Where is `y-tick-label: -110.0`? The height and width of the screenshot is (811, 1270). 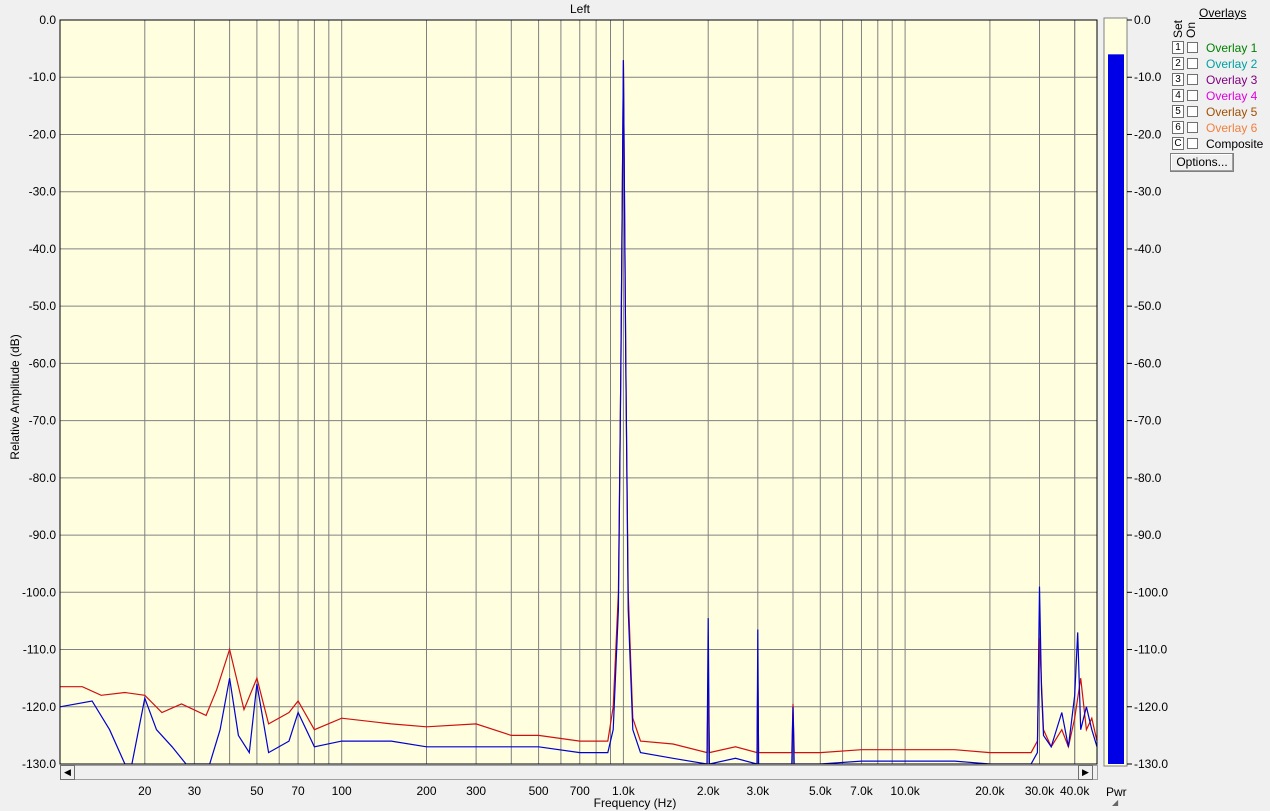 y-tick-label: -110.0 is located at coordinates (39, 650).